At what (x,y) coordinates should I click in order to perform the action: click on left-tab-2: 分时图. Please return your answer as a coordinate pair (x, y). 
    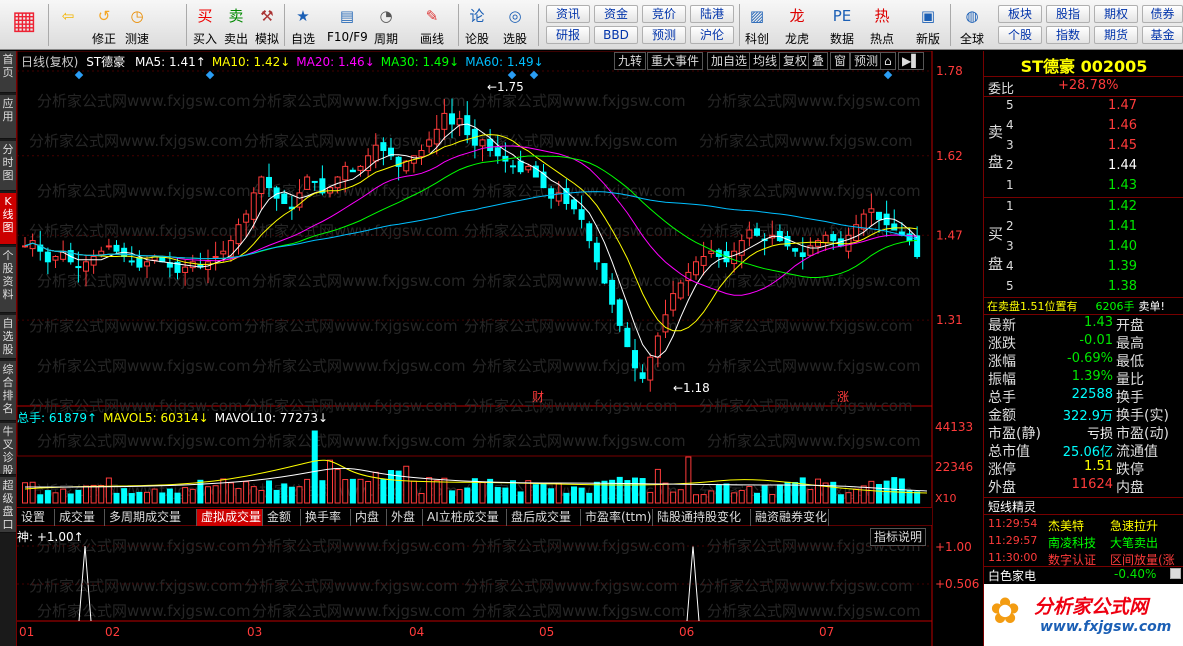
    Looking at the image, I should click on (8, 166).